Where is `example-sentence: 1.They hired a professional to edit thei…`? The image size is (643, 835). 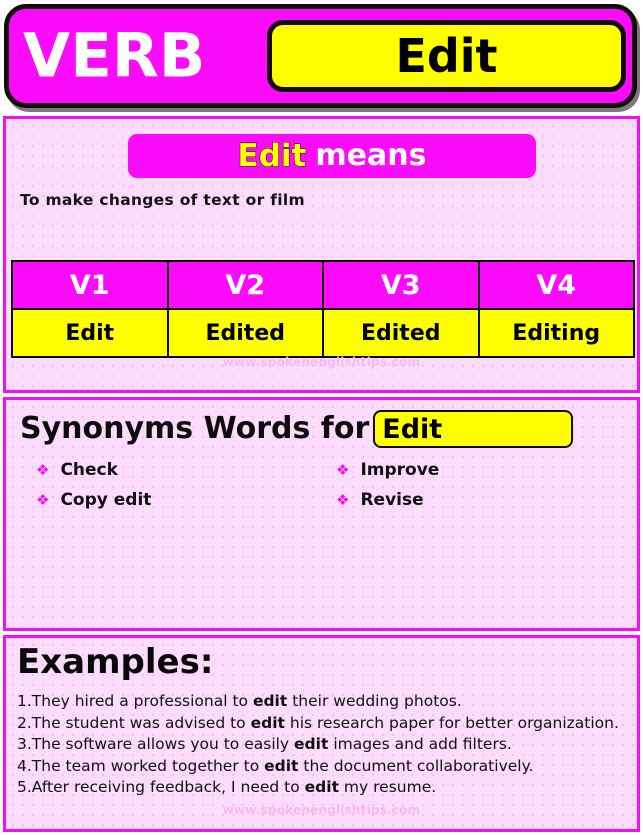
example-sentence: 1.They hired a professional to edit thei… is located at coordinates (324, 702).